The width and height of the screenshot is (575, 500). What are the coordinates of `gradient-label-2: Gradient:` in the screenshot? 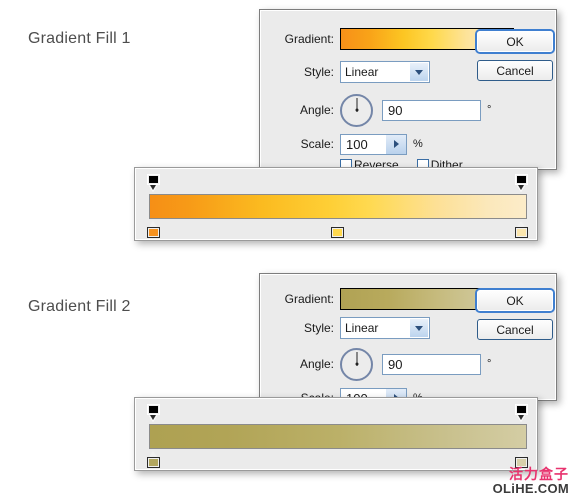 It's located at (309, 299).